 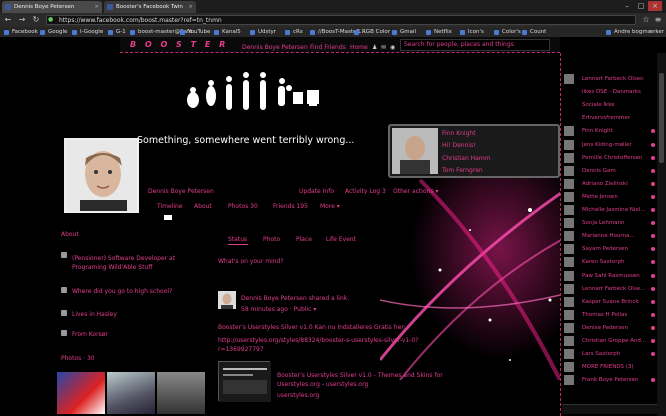 I want to click on composer-tab-photo: Photo, so click(x=271, y=239).